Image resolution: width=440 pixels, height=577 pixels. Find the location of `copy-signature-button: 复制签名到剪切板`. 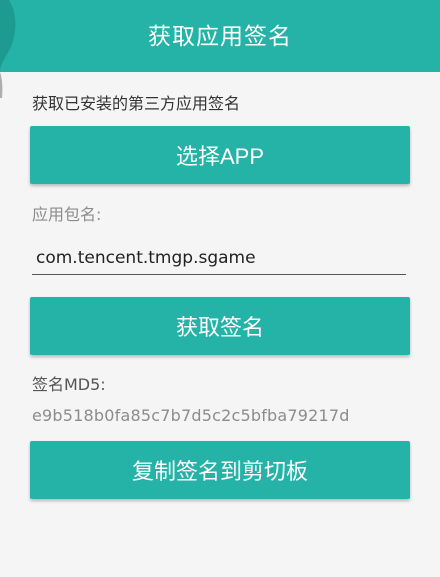

copy-signature-button: 复制签名到剪切板 is located at coordinates (220, 470).